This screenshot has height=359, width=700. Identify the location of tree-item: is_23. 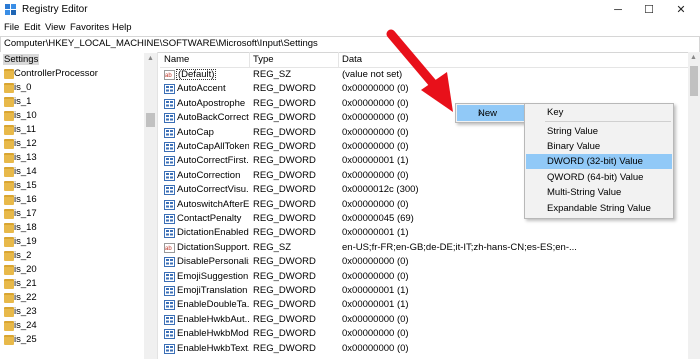
(78, 312).